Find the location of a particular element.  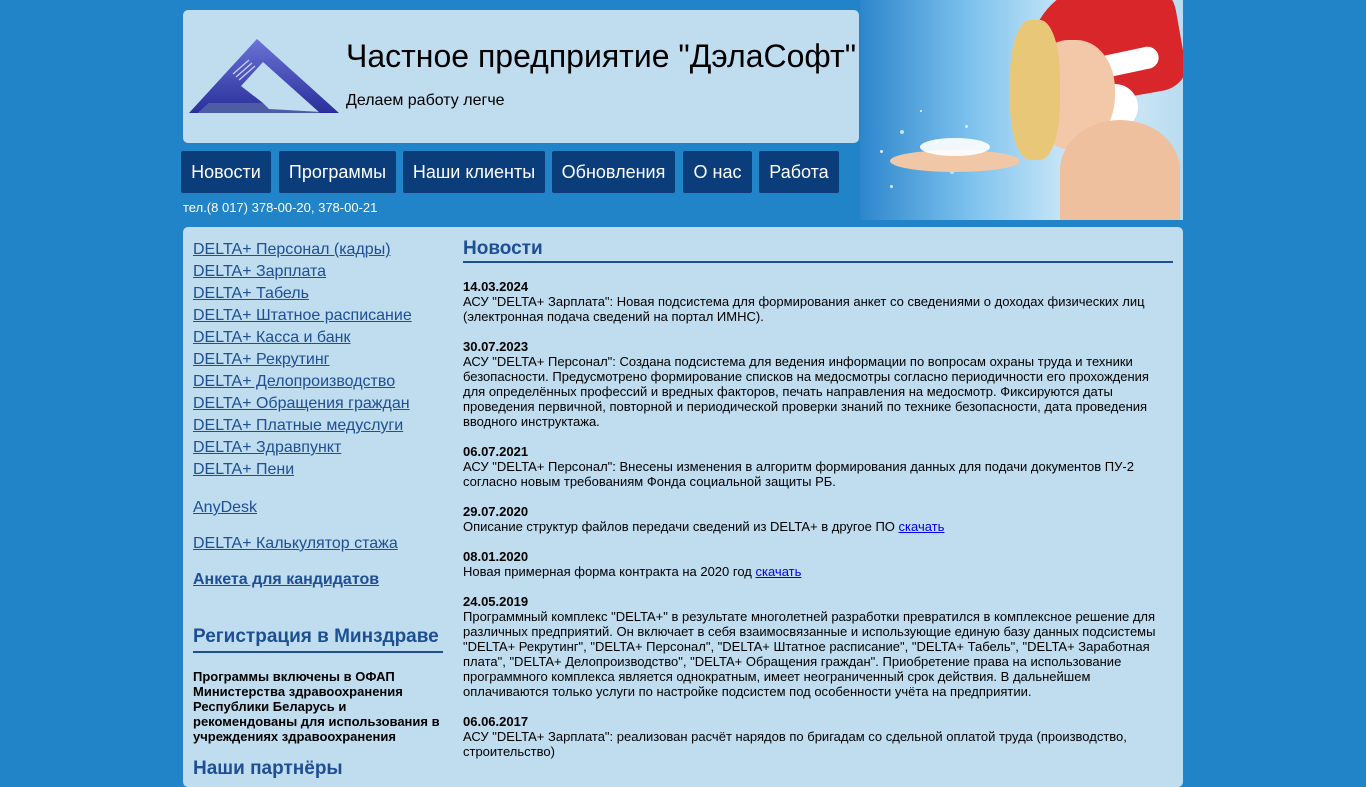

minzdrav-heading: Регистрация в Минздраве is located at coordinates (318, 639).